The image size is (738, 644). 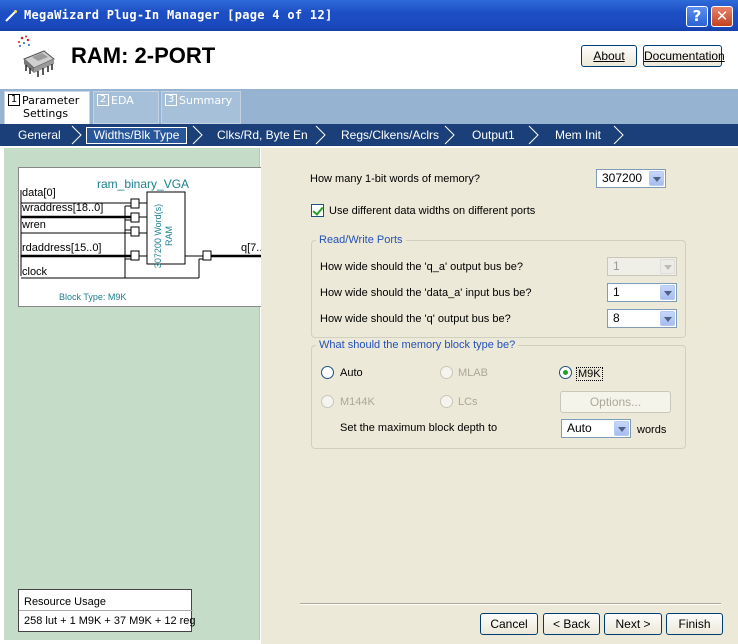 What do you see at coordinates (395, 179) in the screenshot?
I see `words-question: How many 1-bit words of memory?` at bounding box center [395, 179].